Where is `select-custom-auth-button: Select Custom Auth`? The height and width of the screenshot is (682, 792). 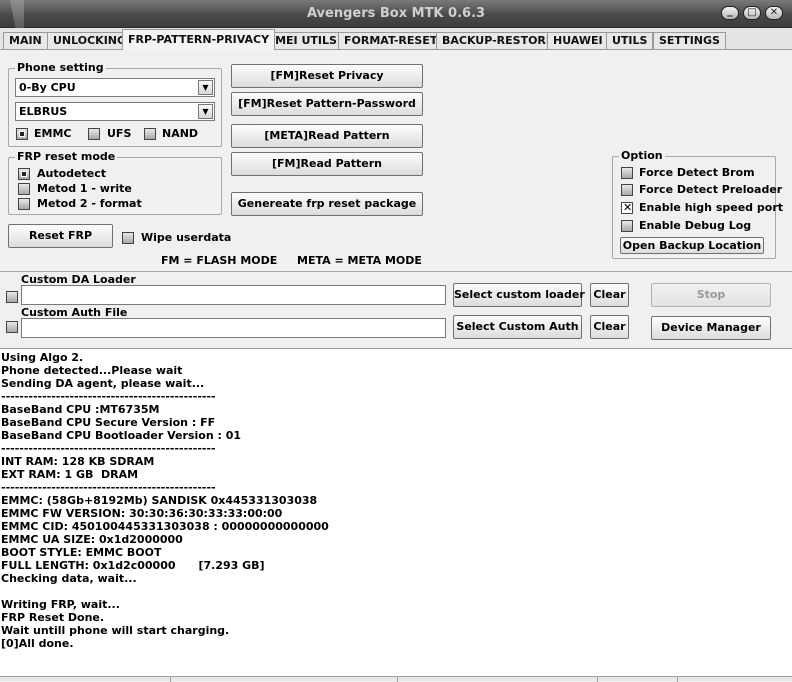 select-custom-auth-button: Select Custom Auth is located at coordinates (517, 327).